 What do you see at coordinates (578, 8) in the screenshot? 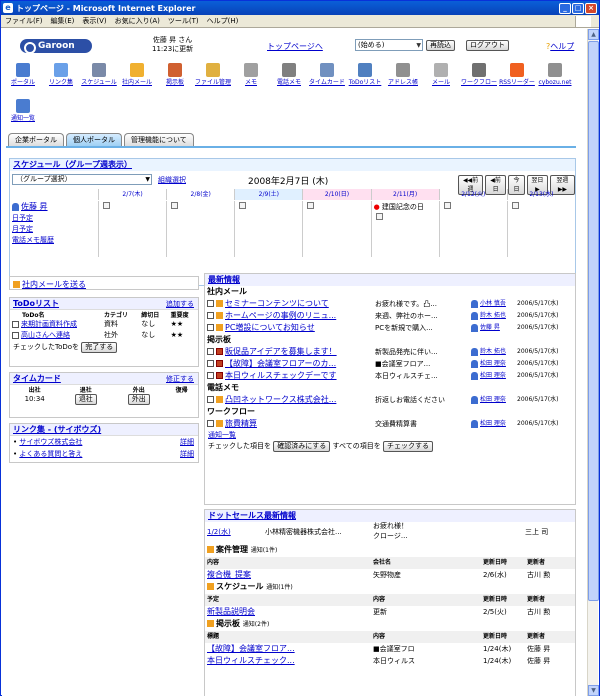
I see `maximize-button: □` at bounding box center [578, 8].